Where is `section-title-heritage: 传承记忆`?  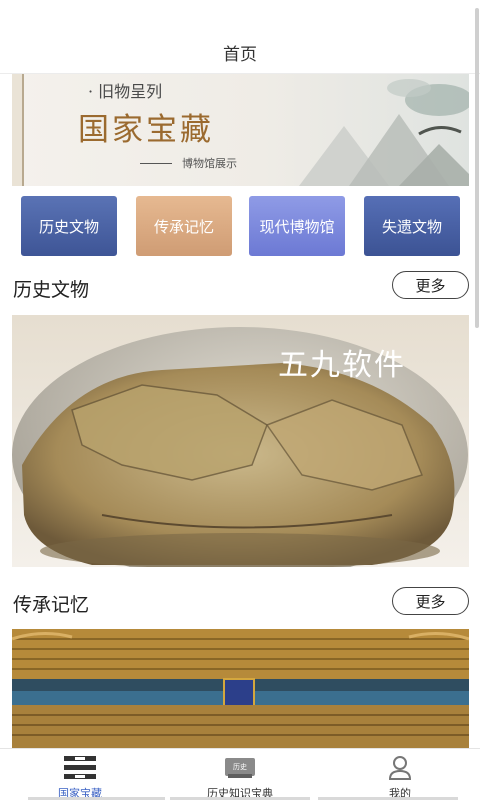 section-title-heritage: 传承记忆 is located at coordinates (51, 605).